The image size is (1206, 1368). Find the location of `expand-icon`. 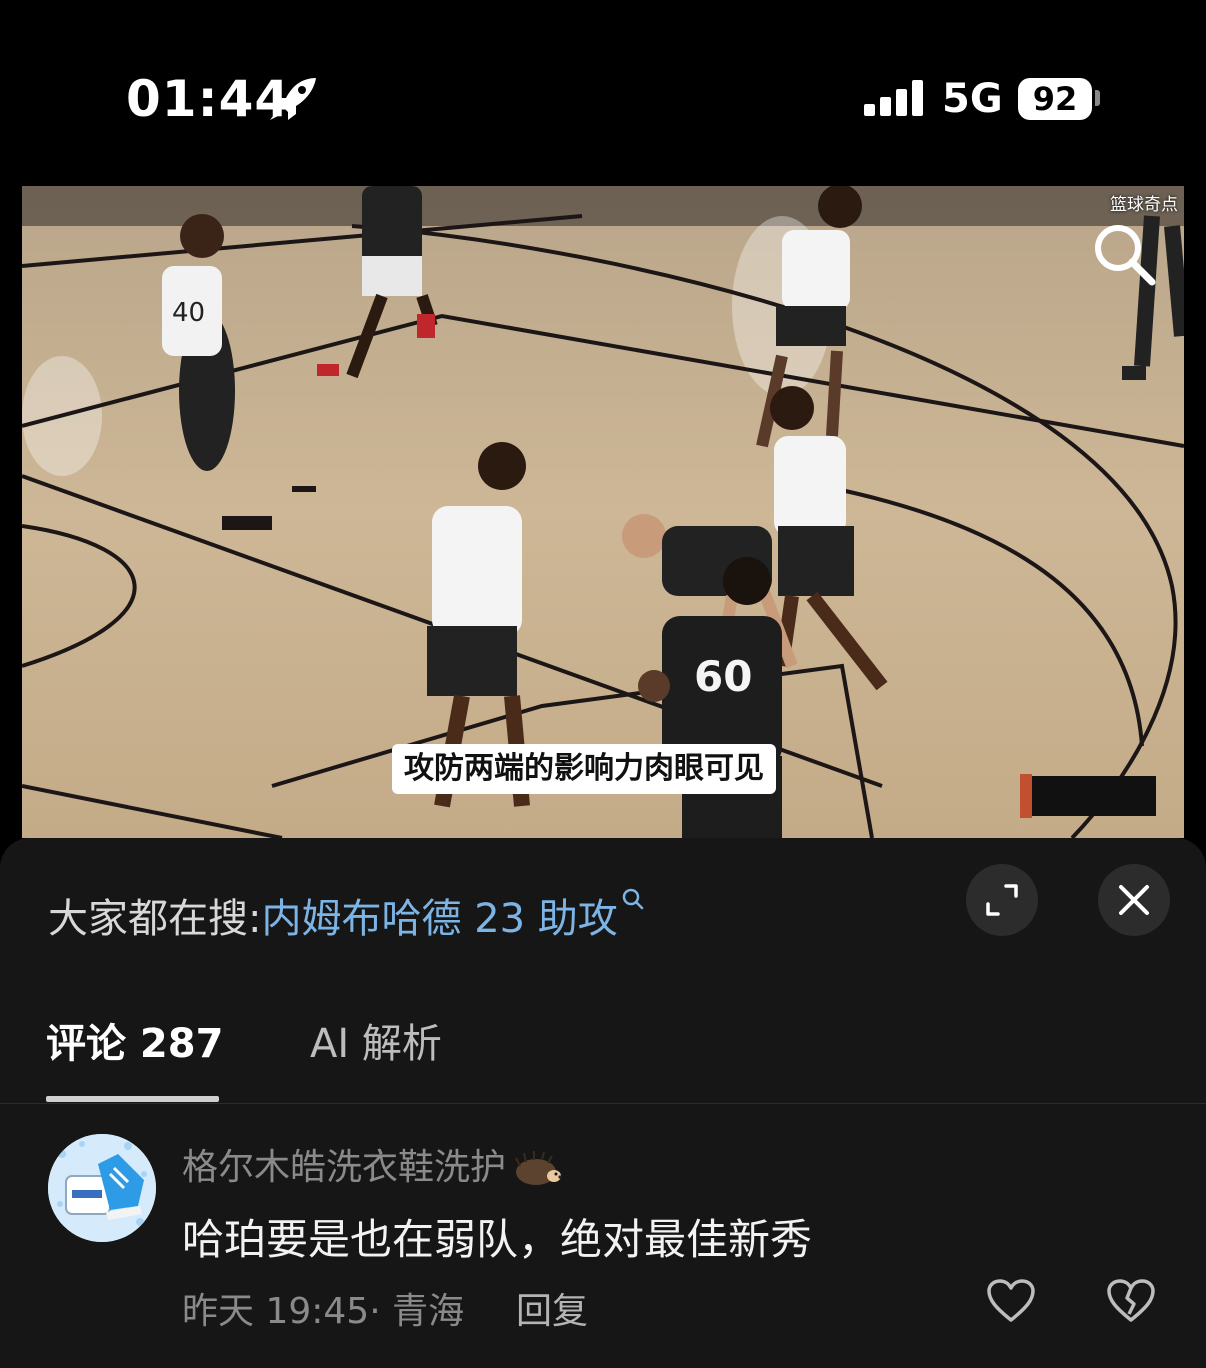

expand-icon is located at coordinates (1002, 900).